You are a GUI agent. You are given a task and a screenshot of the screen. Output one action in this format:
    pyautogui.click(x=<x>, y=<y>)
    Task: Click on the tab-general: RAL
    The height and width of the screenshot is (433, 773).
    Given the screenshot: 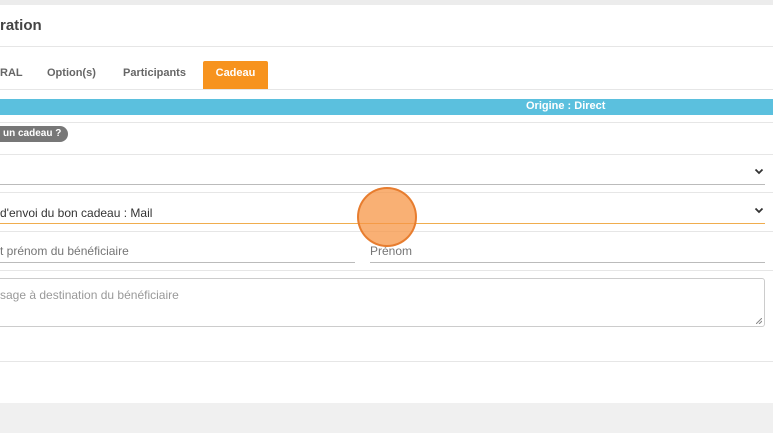 What is the action you would take?
    pyautogui.click(x=15, y=75)
    